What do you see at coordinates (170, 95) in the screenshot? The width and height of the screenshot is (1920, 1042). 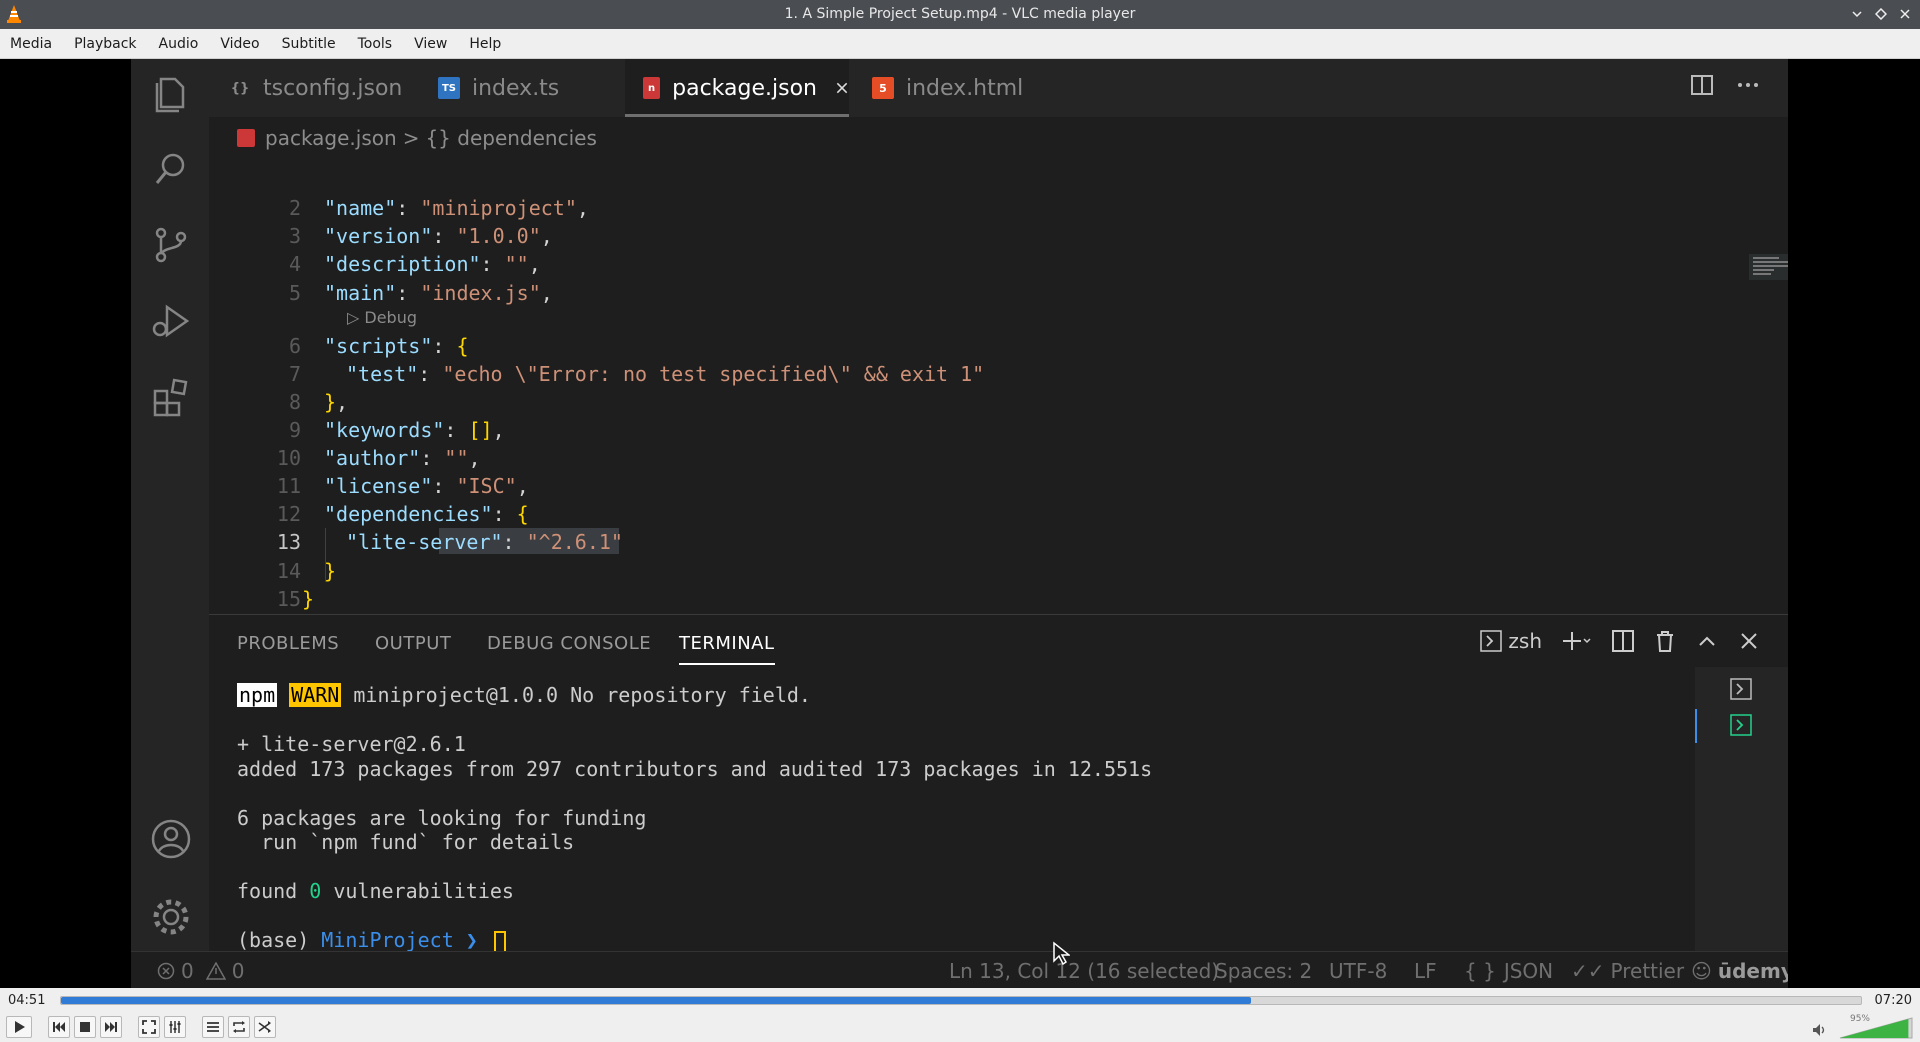 I see `files-icon` at bounding box center [170, 95].